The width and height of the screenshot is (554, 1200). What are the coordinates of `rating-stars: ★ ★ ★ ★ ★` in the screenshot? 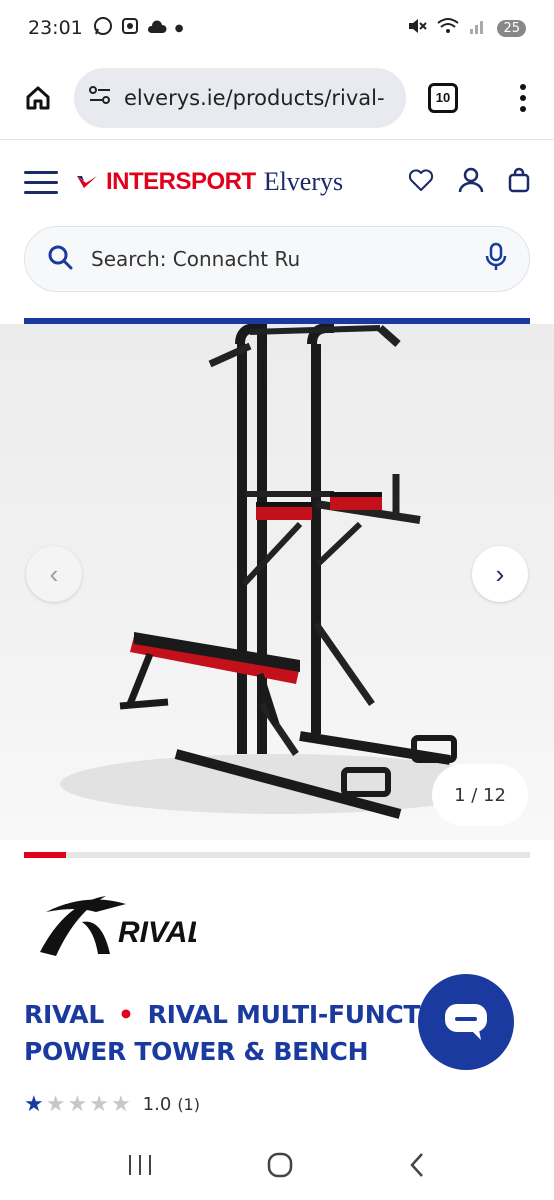 It's located at (77, 1104).